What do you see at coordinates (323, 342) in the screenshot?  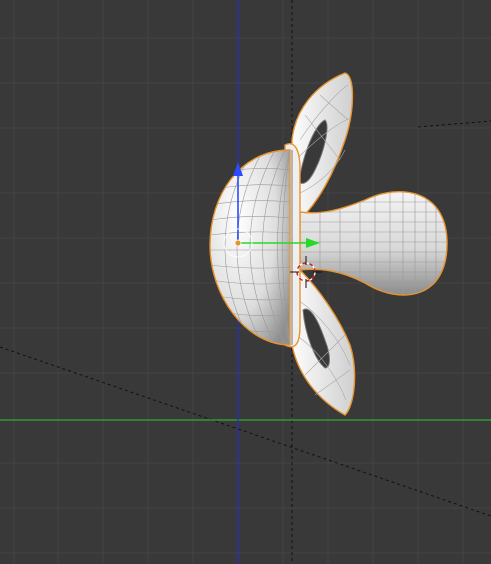 I see `pacifier-lower-ring` at bounding box center [323, 342].